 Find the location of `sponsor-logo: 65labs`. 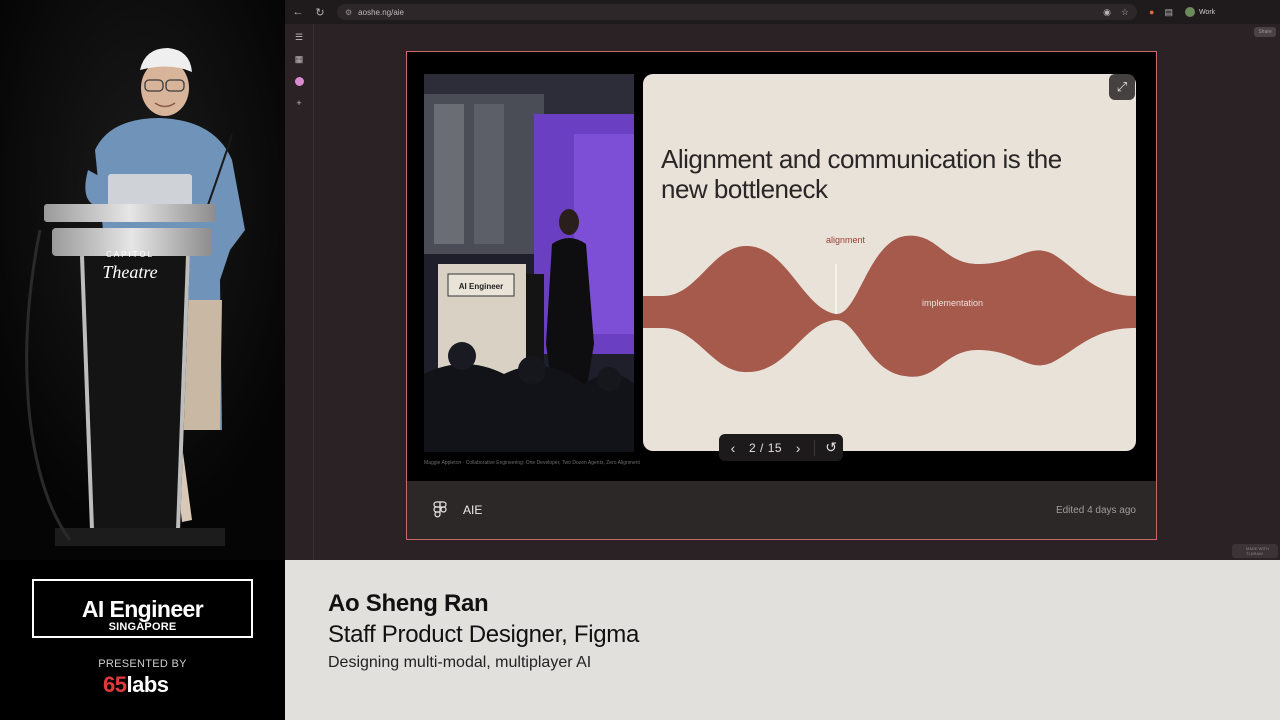

sponsor-logo: 65labs is located at coordinates (136, 686).